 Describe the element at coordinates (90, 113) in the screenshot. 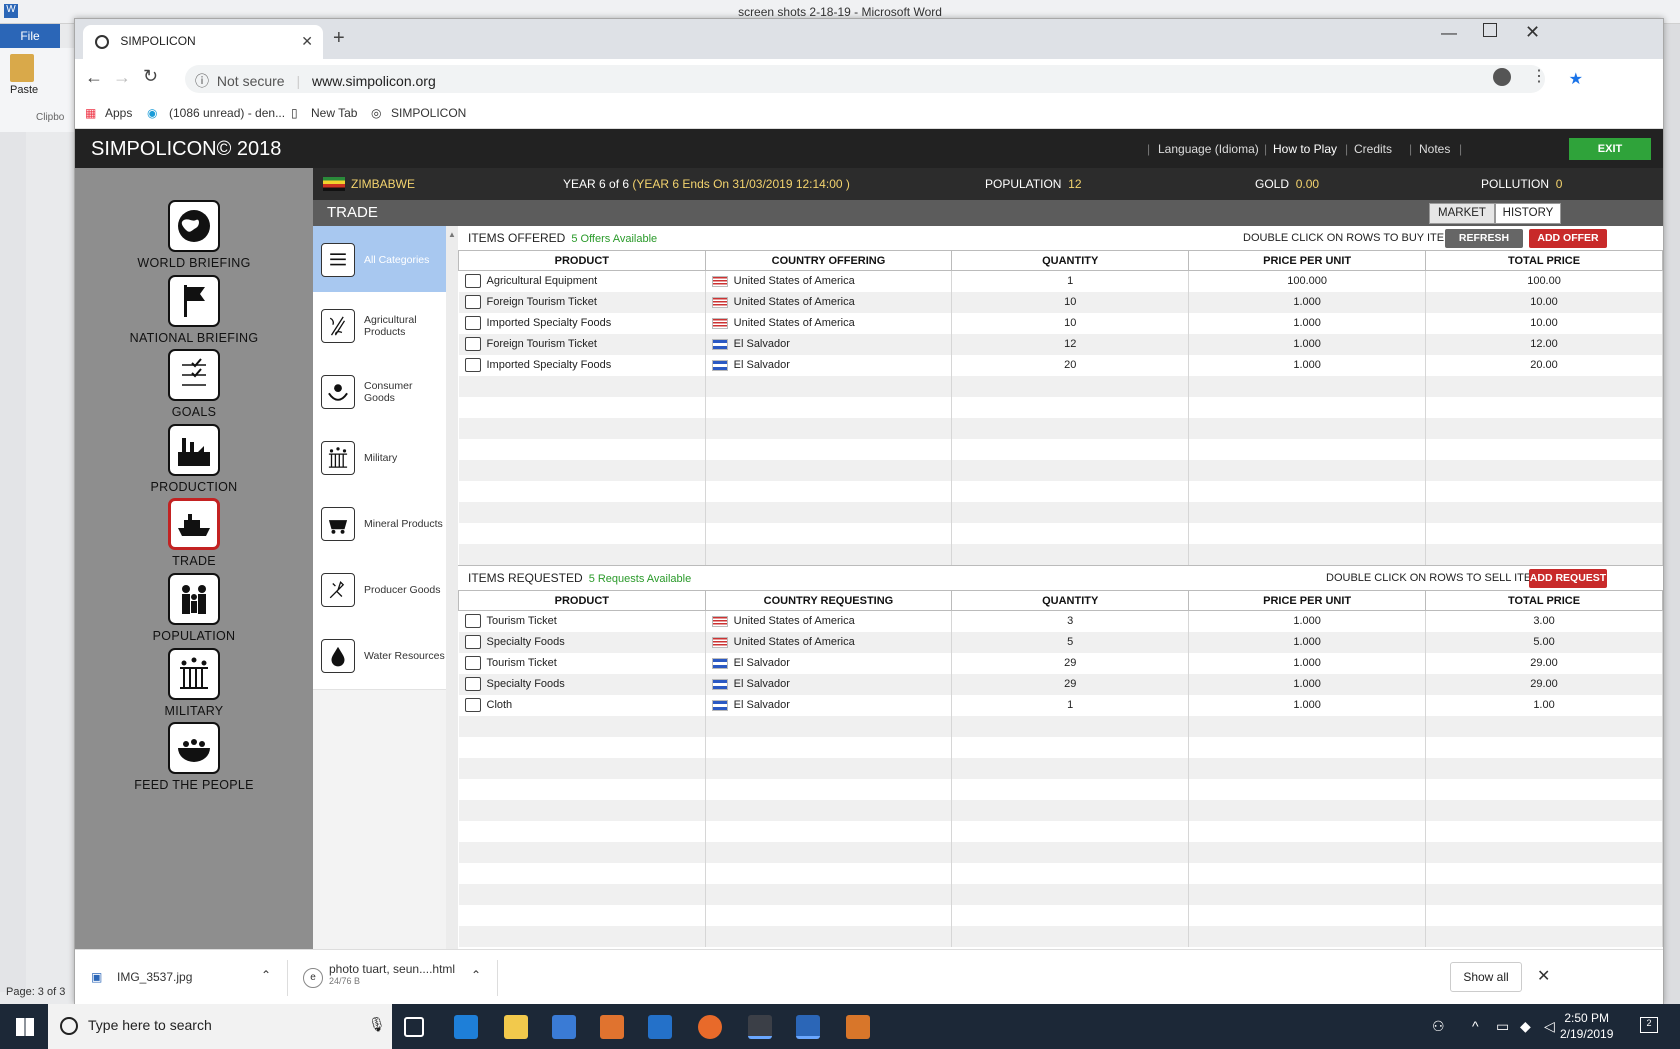

I see `apps-grid-icon: ▦` at that location.